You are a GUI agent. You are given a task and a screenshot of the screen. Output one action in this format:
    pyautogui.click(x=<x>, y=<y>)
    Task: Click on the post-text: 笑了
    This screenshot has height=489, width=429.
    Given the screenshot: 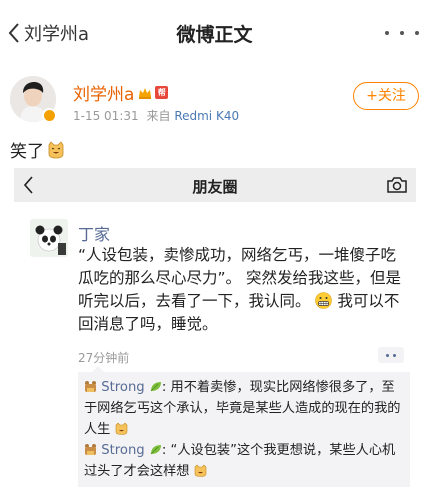 What is the action you would take?
    pyautogui.click(x=27, y=152)
    